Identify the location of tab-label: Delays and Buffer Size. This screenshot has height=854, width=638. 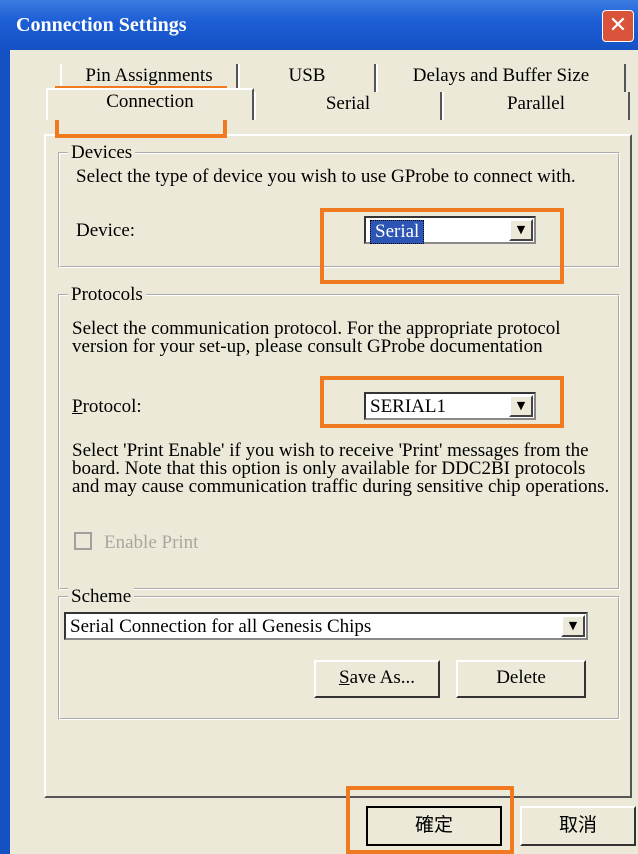
(501, 75).